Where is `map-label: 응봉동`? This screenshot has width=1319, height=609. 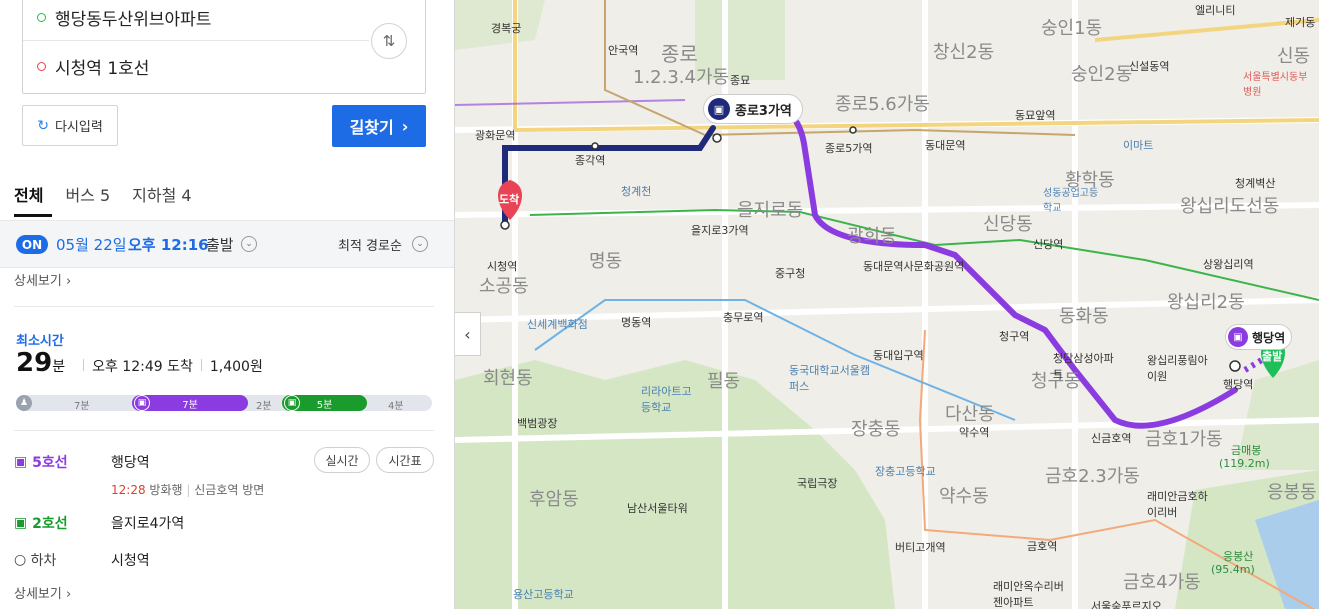
map-label: 응봉동 is located at coordinates (1292, 492).